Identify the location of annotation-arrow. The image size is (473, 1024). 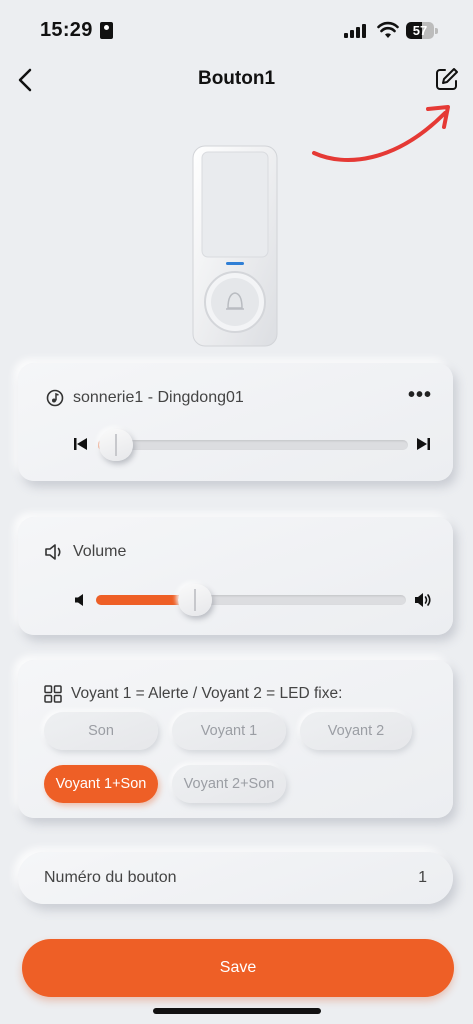
(381, 133).